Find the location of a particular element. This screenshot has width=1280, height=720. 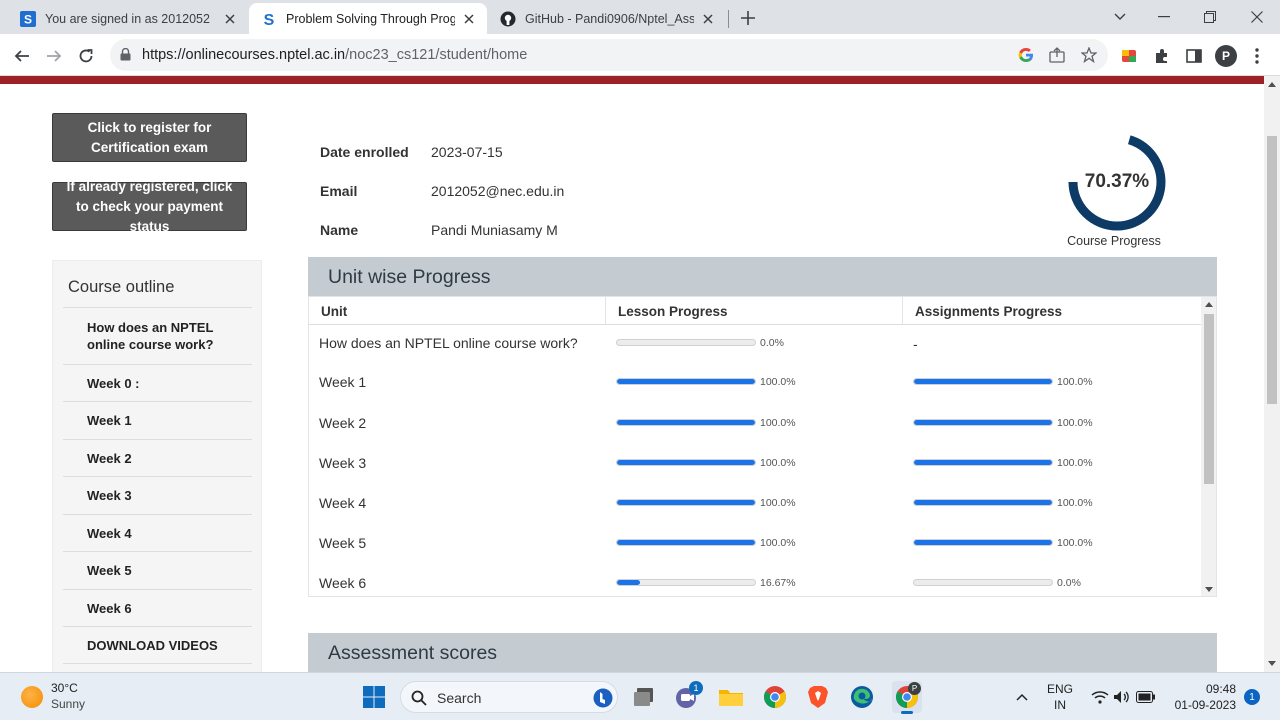

chrome-icon is located at coordinates (775, 697).